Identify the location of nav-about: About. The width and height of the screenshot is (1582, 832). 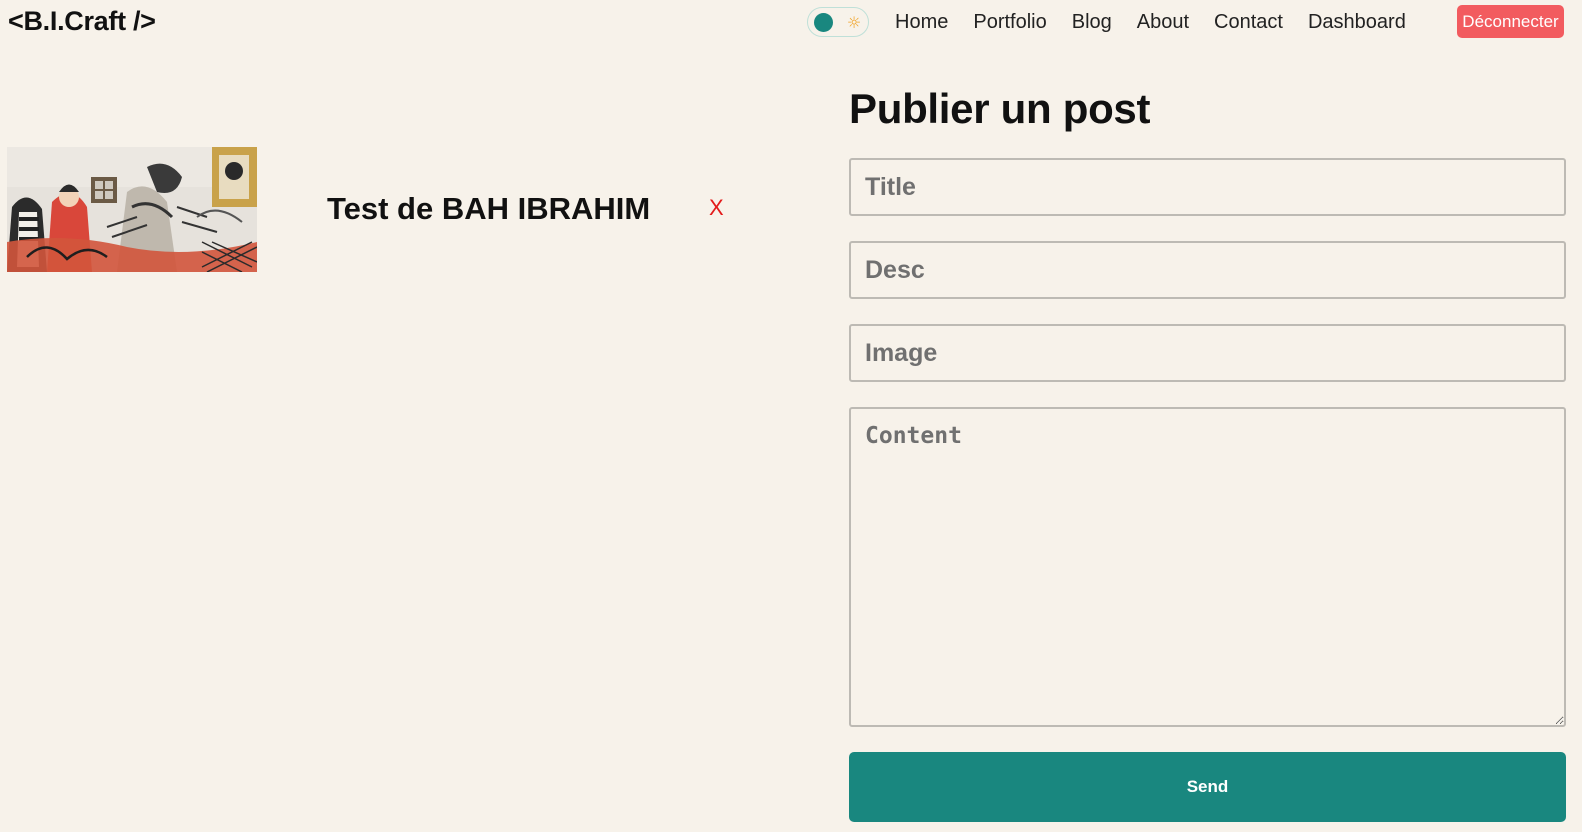
(1163, 22).